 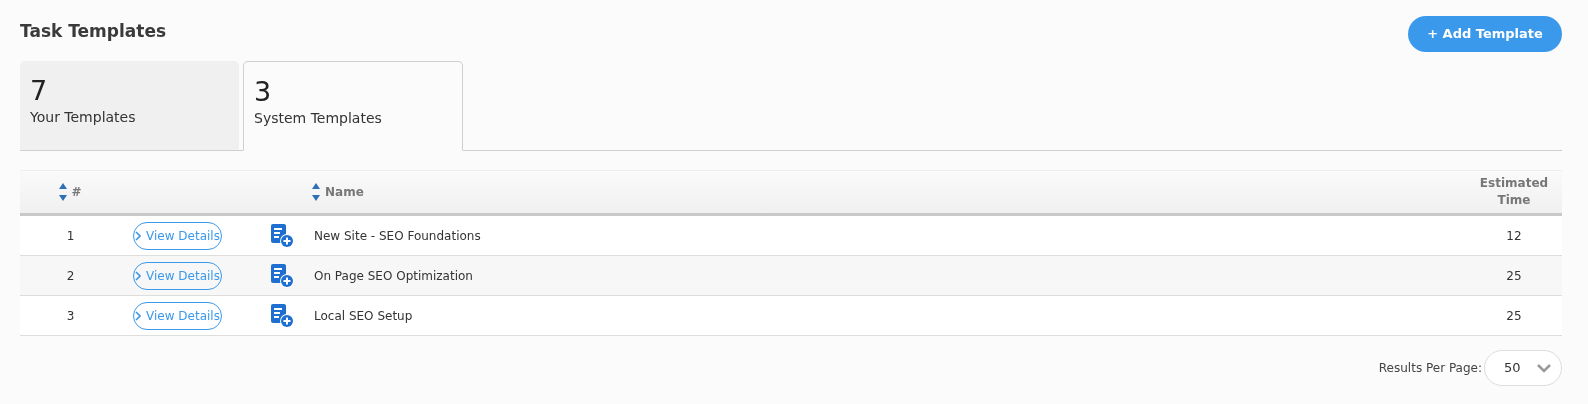 What do you see at coordinates (76, 192) in the screenshot?
I see `column-header: #` at bounding box center [76, 192].